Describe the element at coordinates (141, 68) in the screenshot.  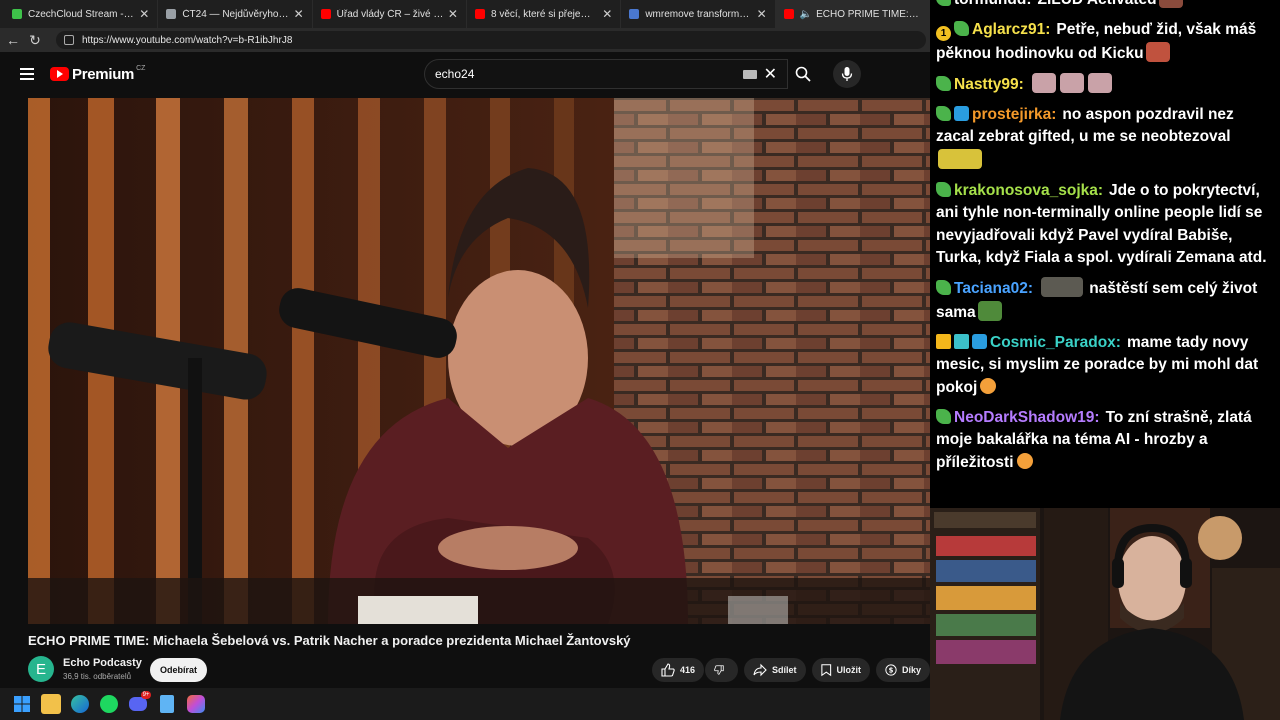
I see `country-code: CZ` at that location.